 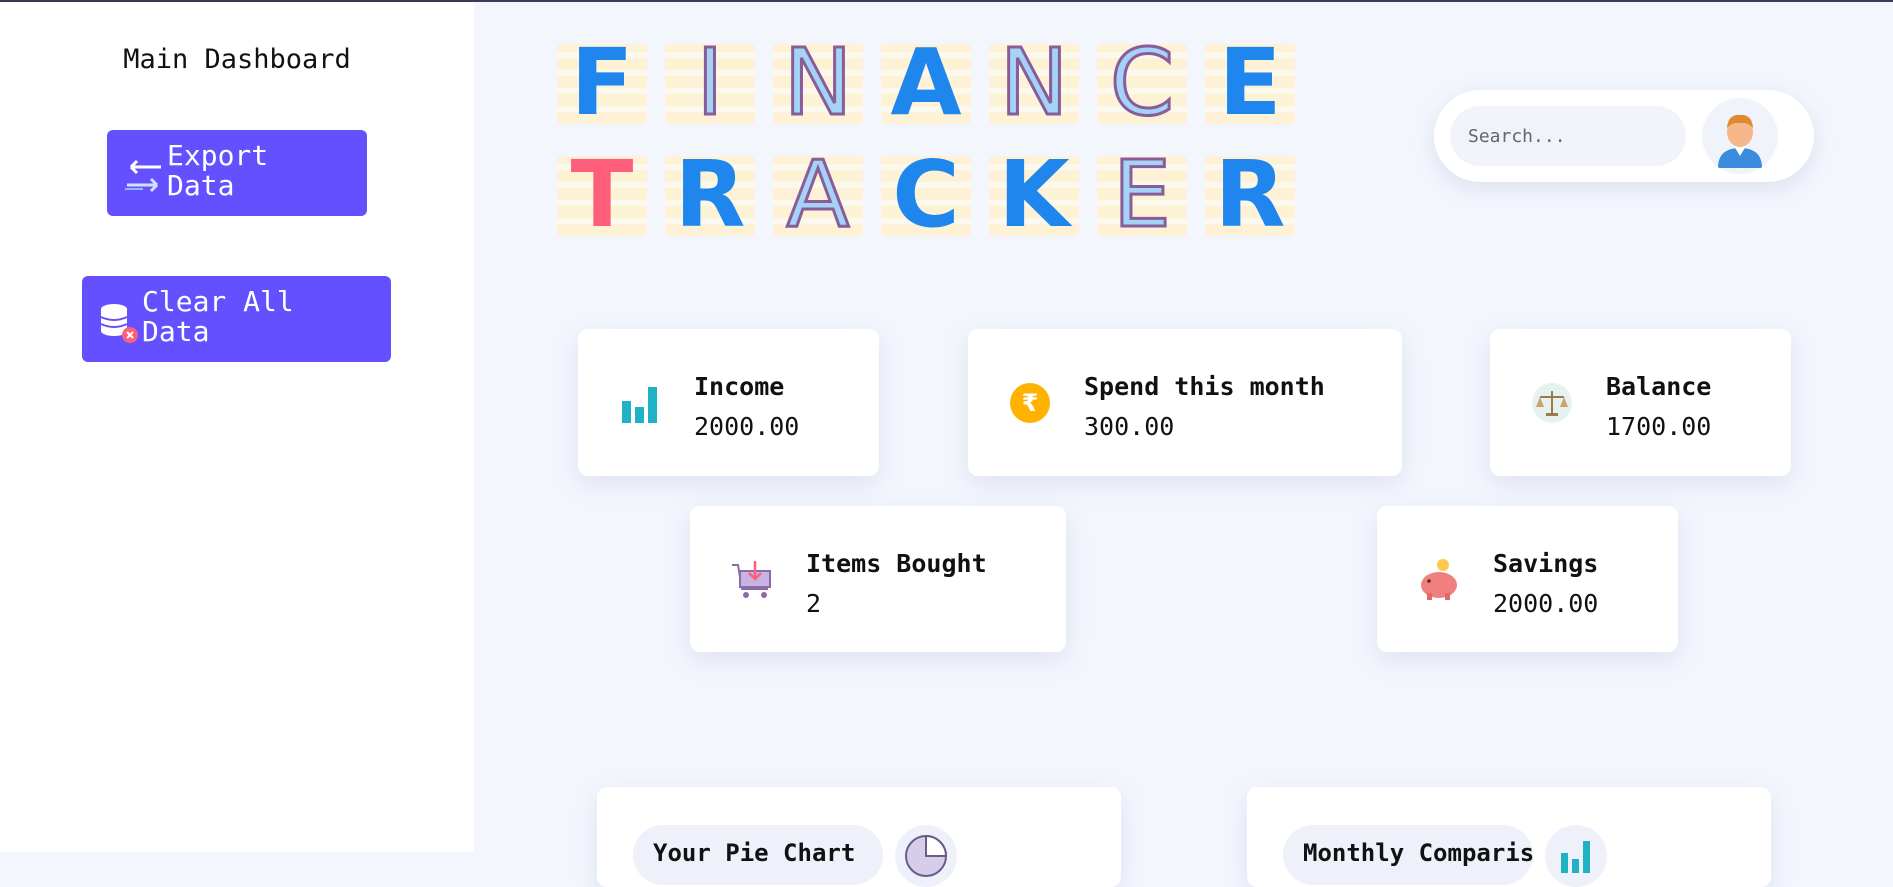 I want to click on items-bought-card: Items Bought 2, so click(x=878, y=579).